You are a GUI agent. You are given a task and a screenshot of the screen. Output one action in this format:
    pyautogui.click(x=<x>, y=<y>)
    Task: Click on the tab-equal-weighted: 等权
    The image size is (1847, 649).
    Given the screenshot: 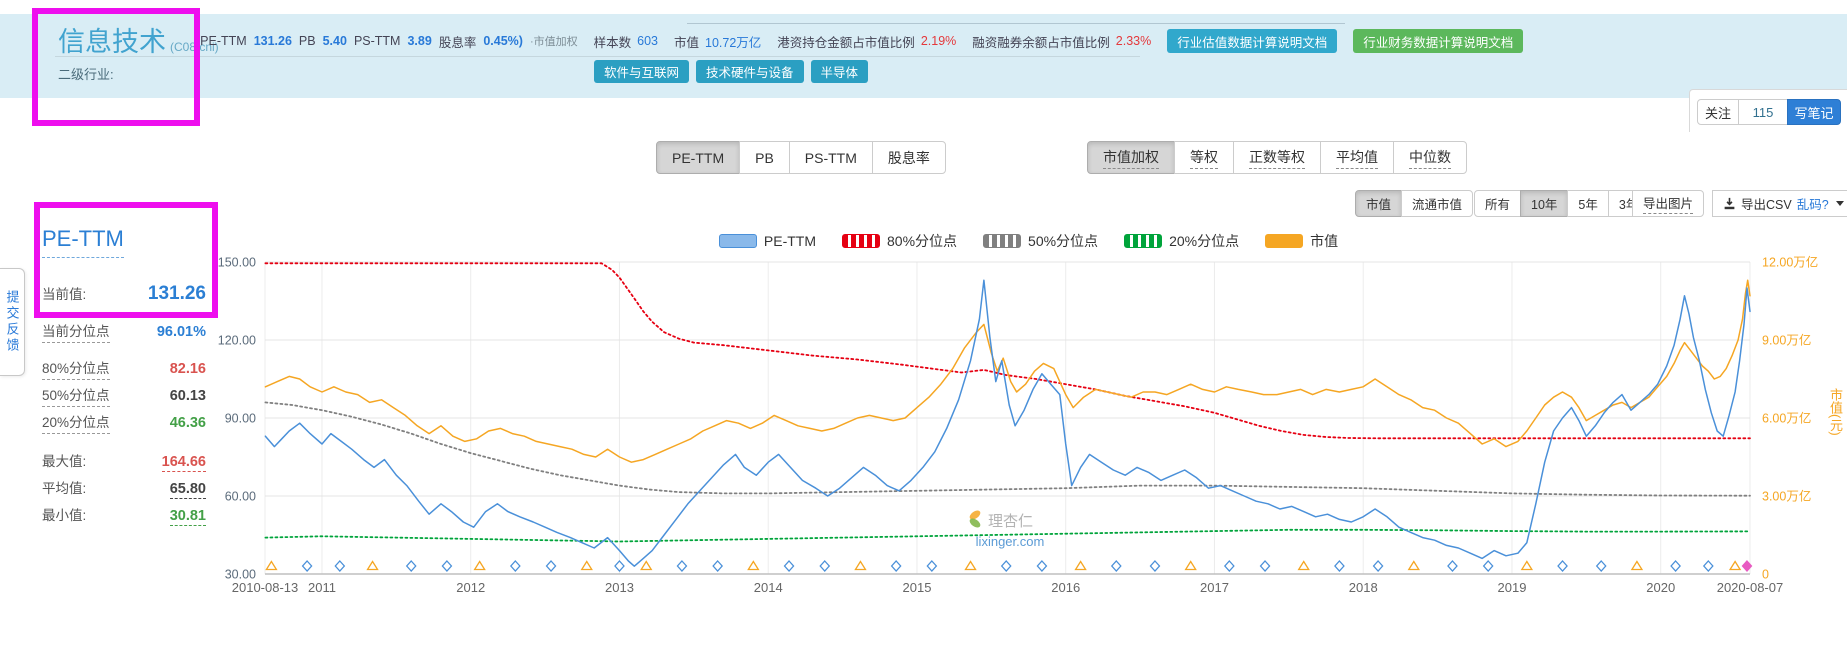 What is the action you would take?
    pyautogui.click(x=1204, y=157)
    